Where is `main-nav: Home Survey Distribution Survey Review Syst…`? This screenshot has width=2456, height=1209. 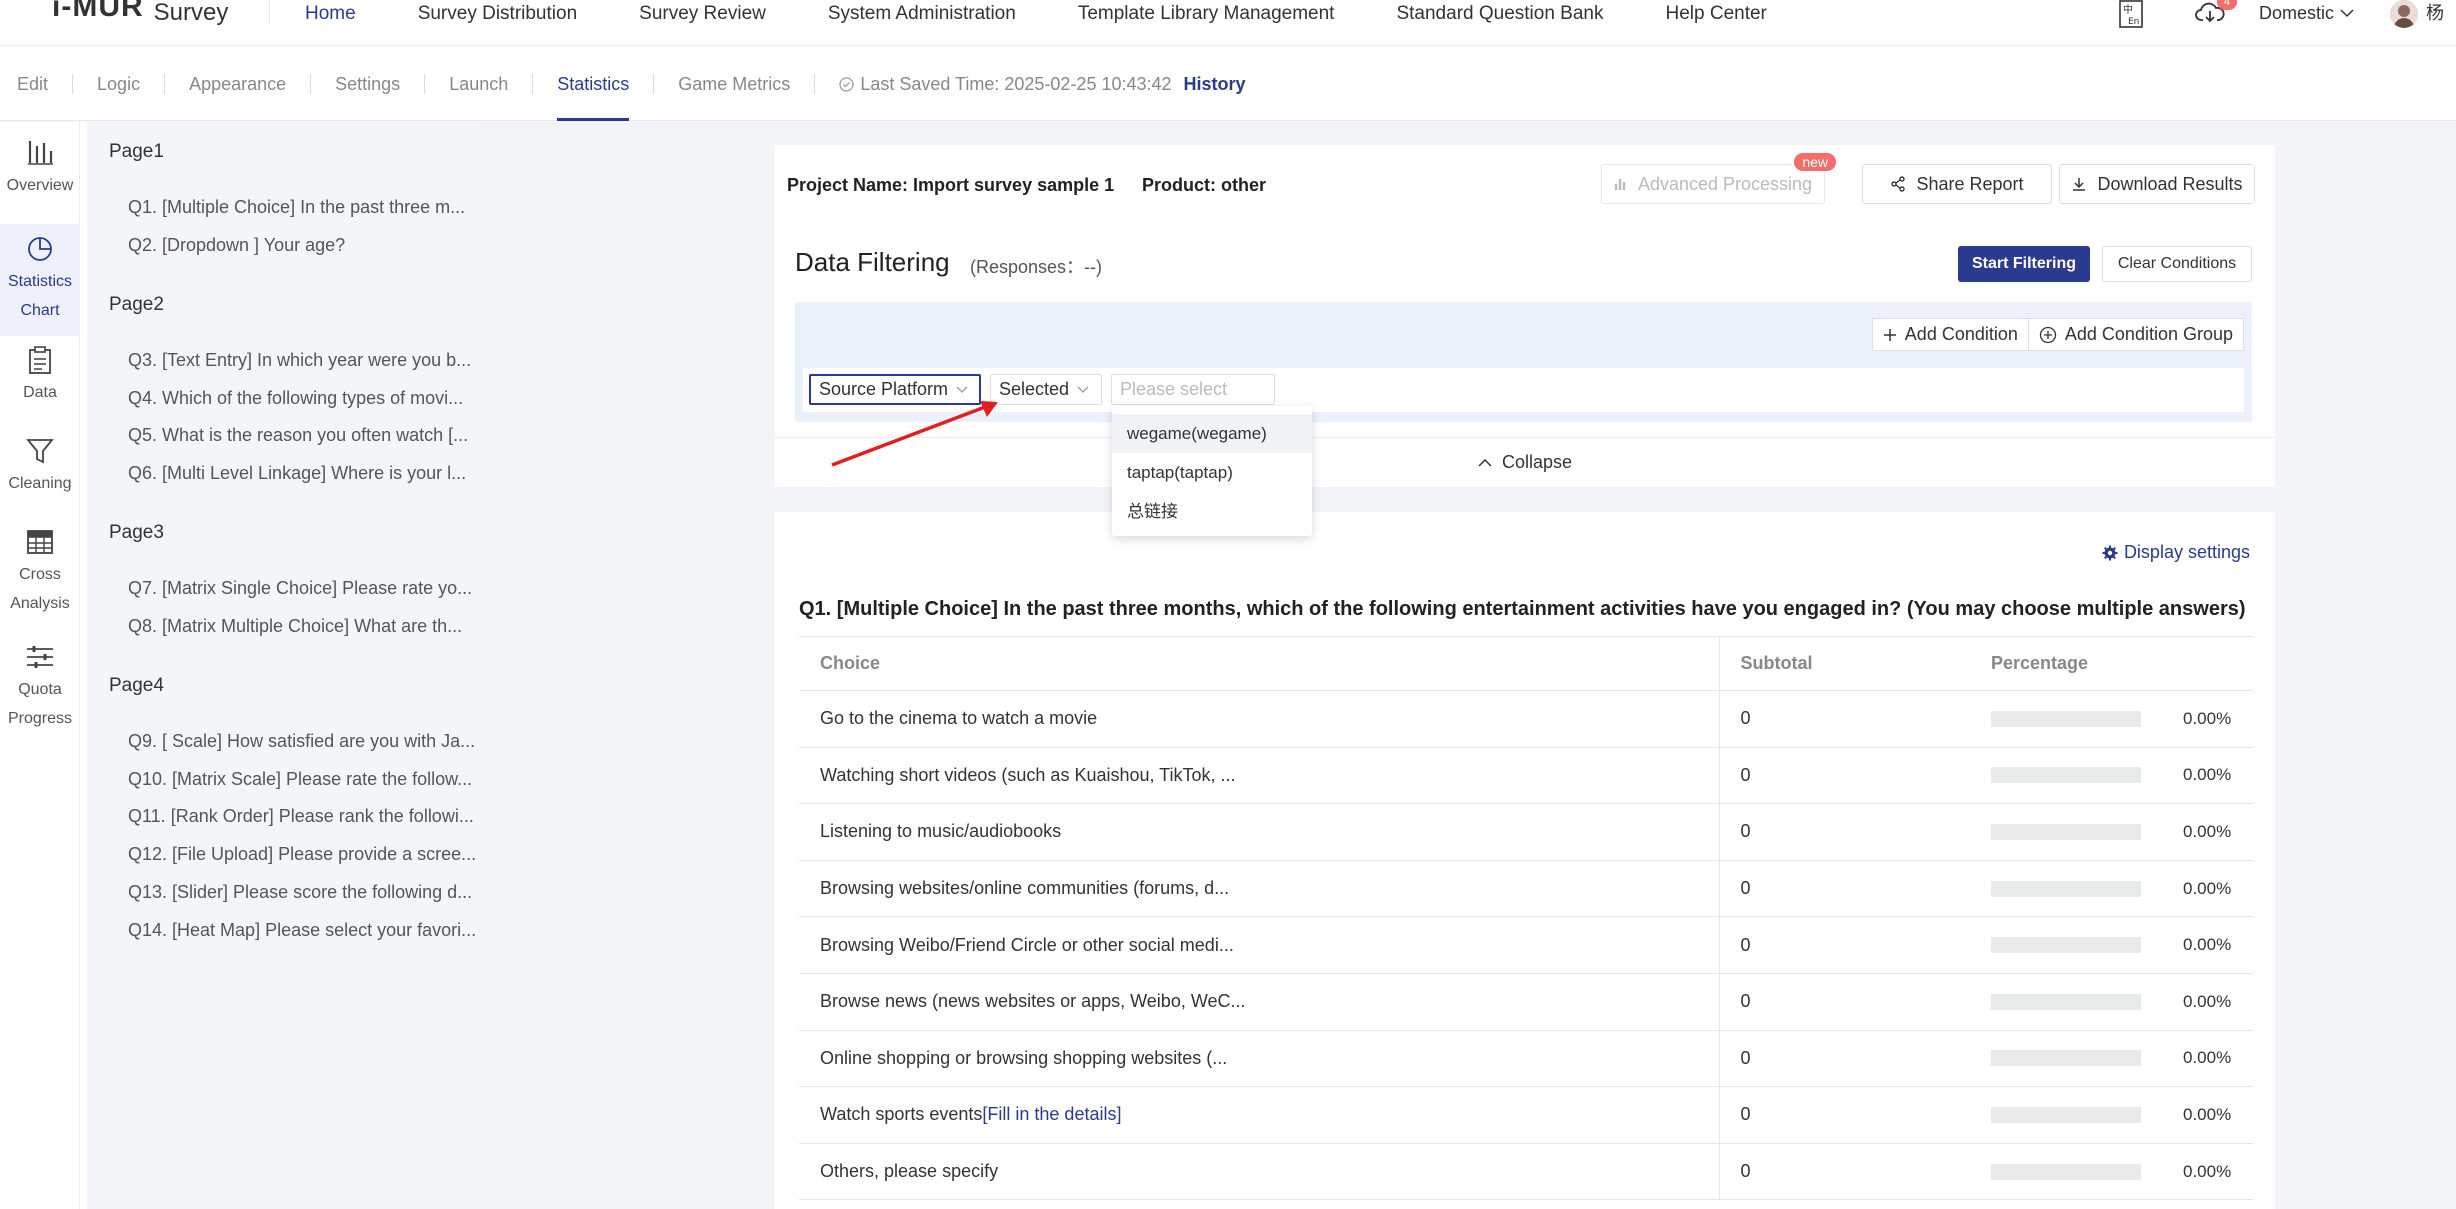
main-nav: Home Survey Distribution Survey Review Syst… is located at coordinates (1067, 14).